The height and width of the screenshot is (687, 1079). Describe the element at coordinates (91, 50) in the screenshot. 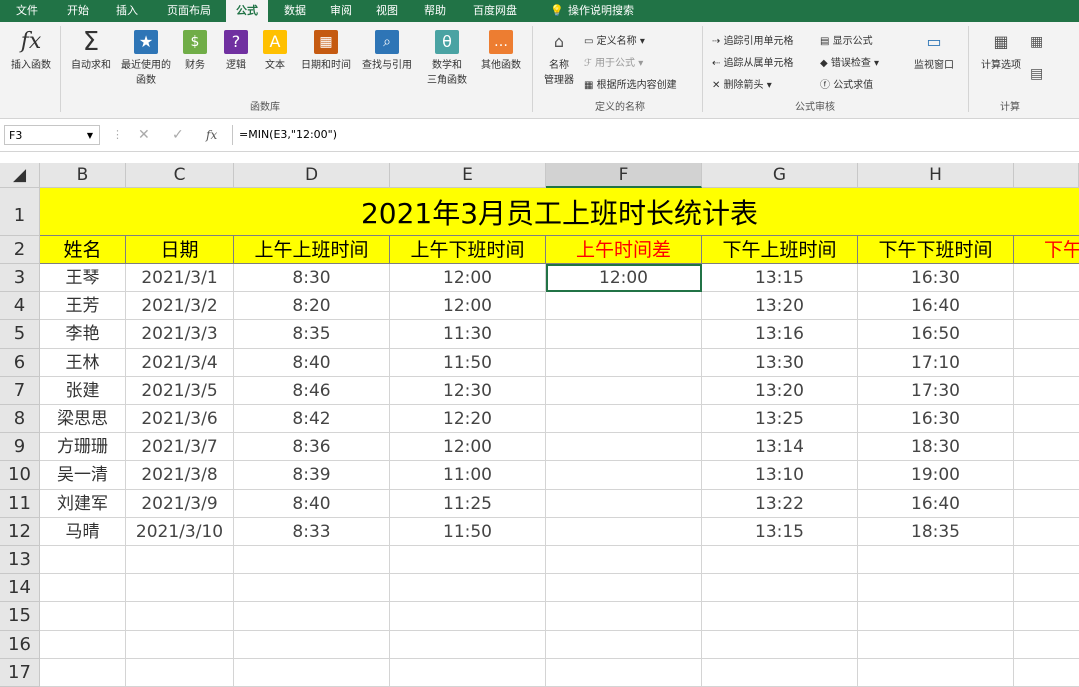

I see `autosum-button: Σ 自动求和` at that location.